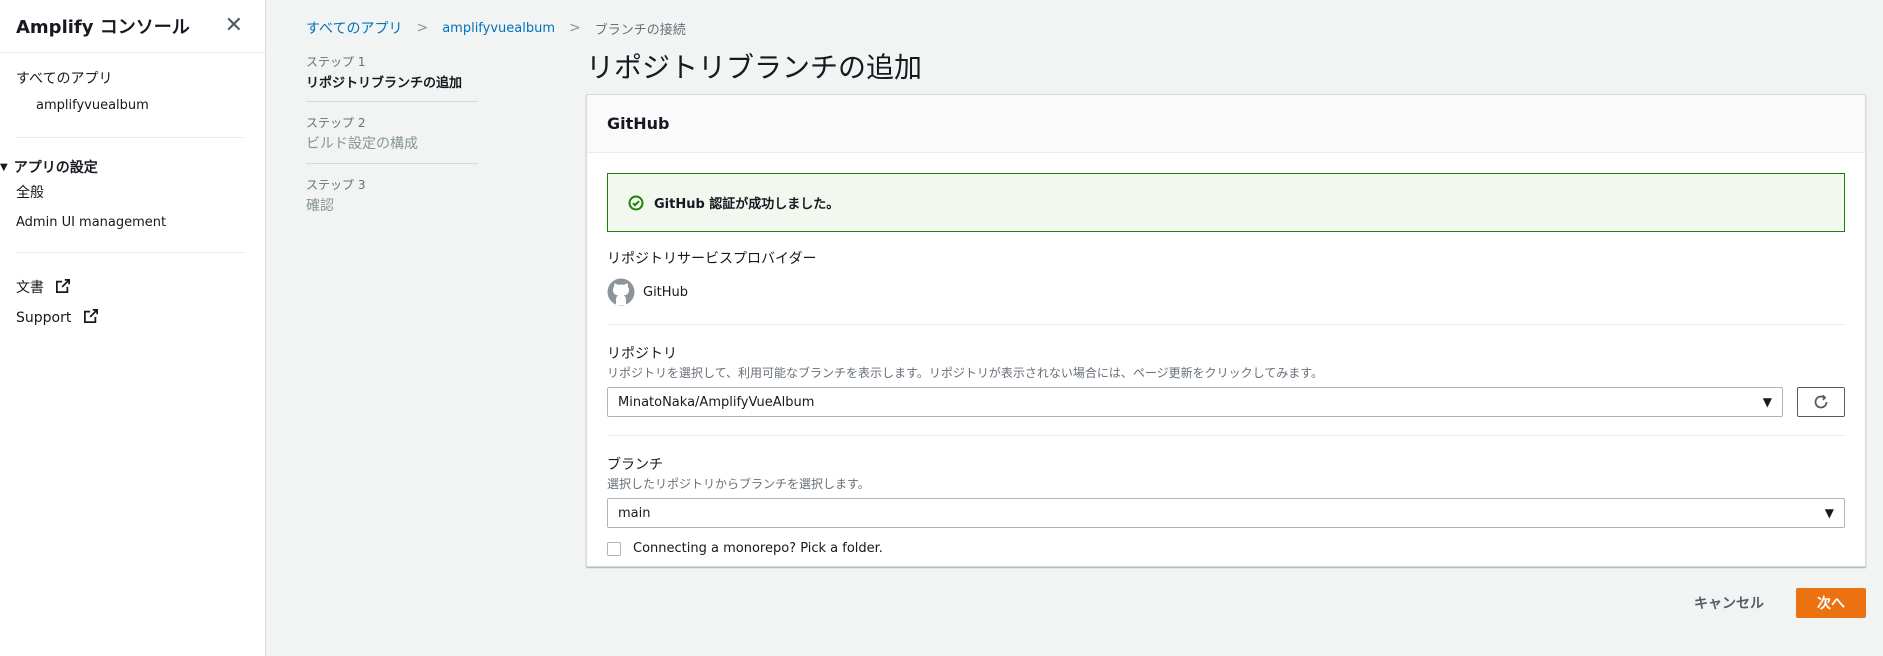 This screenshot has width=1883, height=656. What do you see at coordinates (132, 318) in the screenshot?
I see `sidebar-item-support: Support` at bounding box center [132, 318].